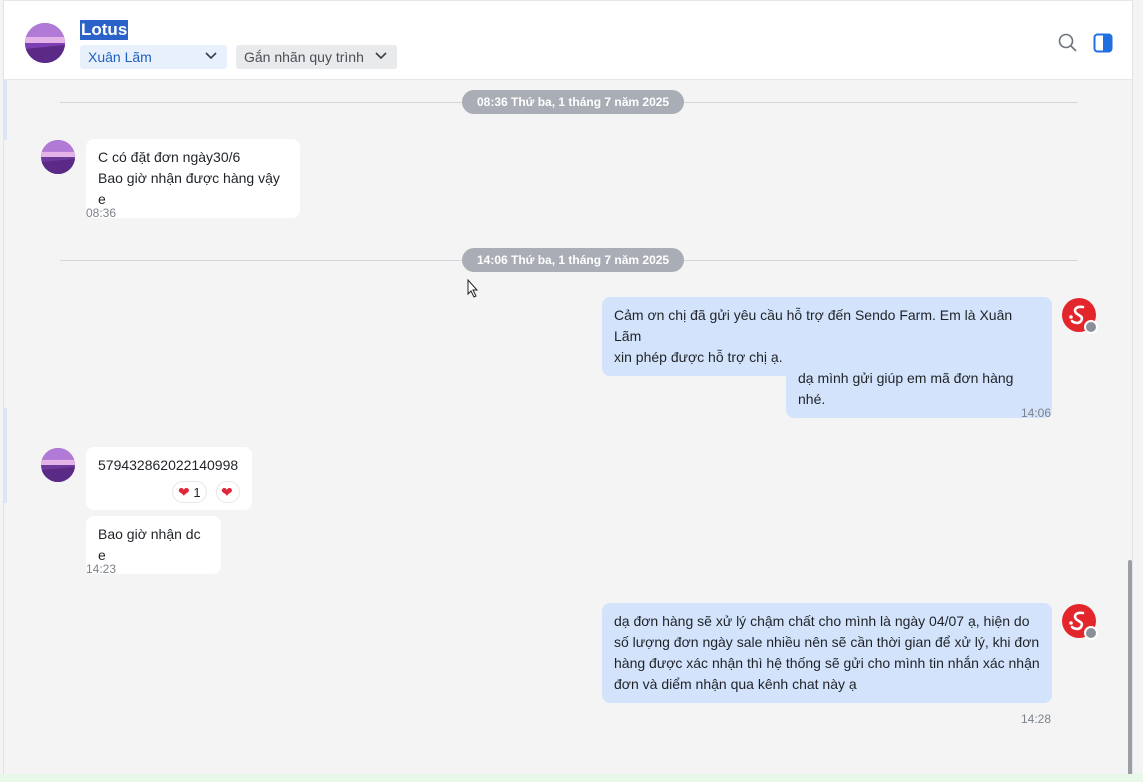 This screenshot has width=1143, height=782. Describe the element at coordinates (735, 684) in the screenshot. I see `message-text: đơn và diểm nhận qua kênh chat này ạ` at that location.